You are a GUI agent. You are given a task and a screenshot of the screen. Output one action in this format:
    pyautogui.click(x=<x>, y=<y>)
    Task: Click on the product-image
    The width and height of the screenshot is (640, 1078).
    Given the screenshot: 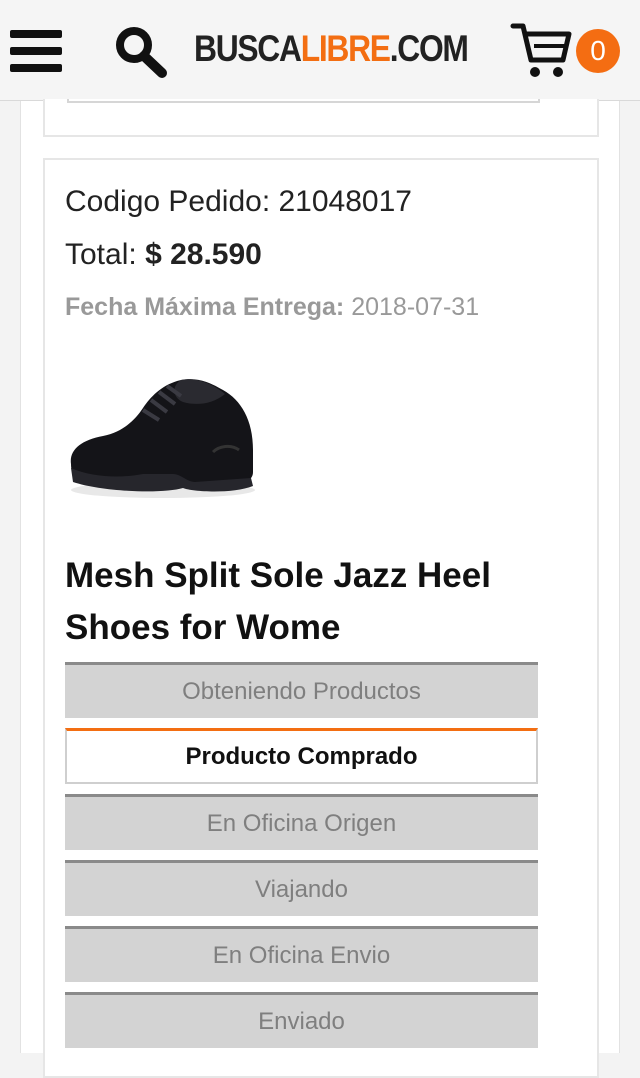 What is the action you would take?
    pyautogui.click(x=163, y=435)
    